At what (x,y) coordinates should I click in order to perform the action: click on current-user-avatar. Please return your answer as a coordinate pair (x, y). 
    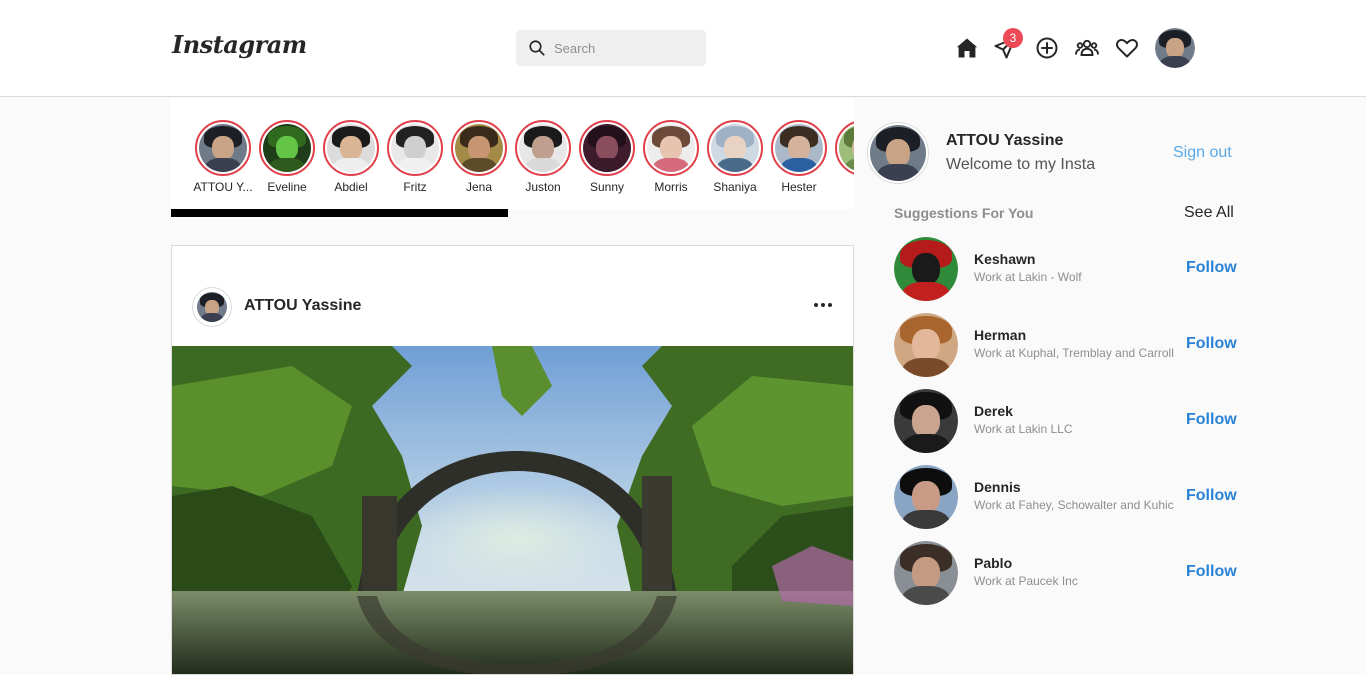
    Looking at the image, I should click on (898, 153).